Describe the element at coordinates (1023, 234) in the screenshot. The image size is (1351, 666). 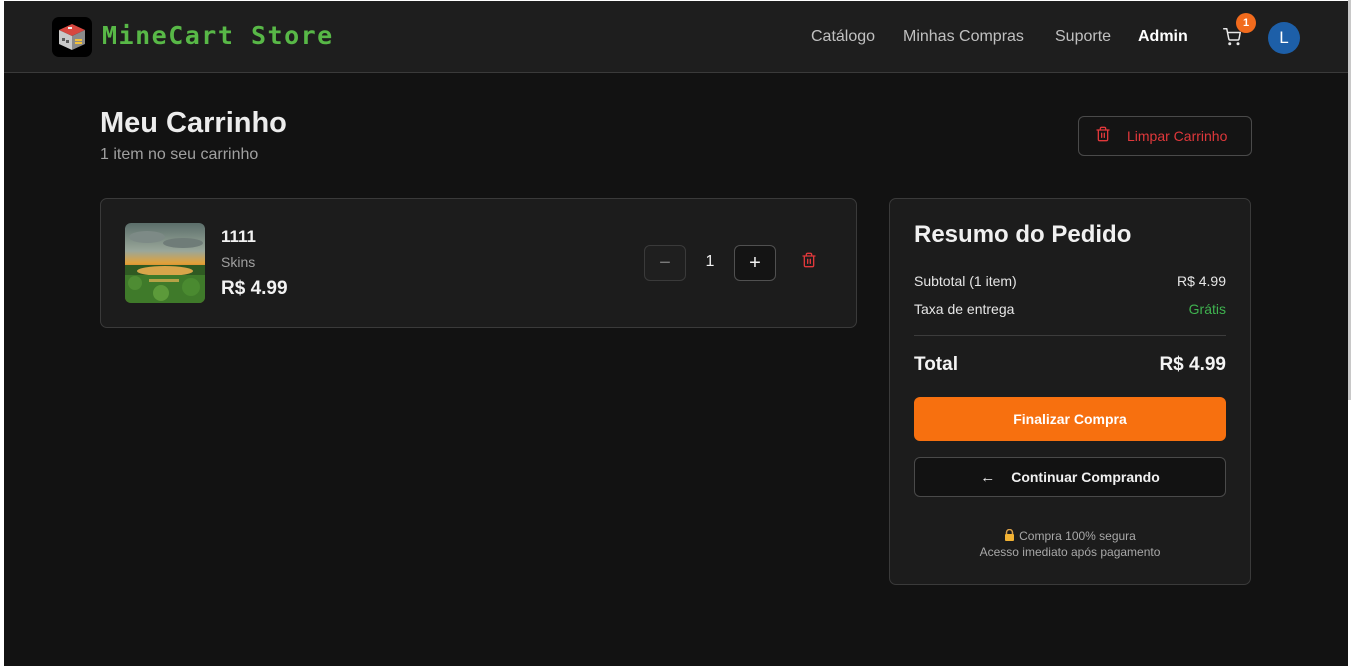
I see `summary-title: Resumo do Pedido` at that location.